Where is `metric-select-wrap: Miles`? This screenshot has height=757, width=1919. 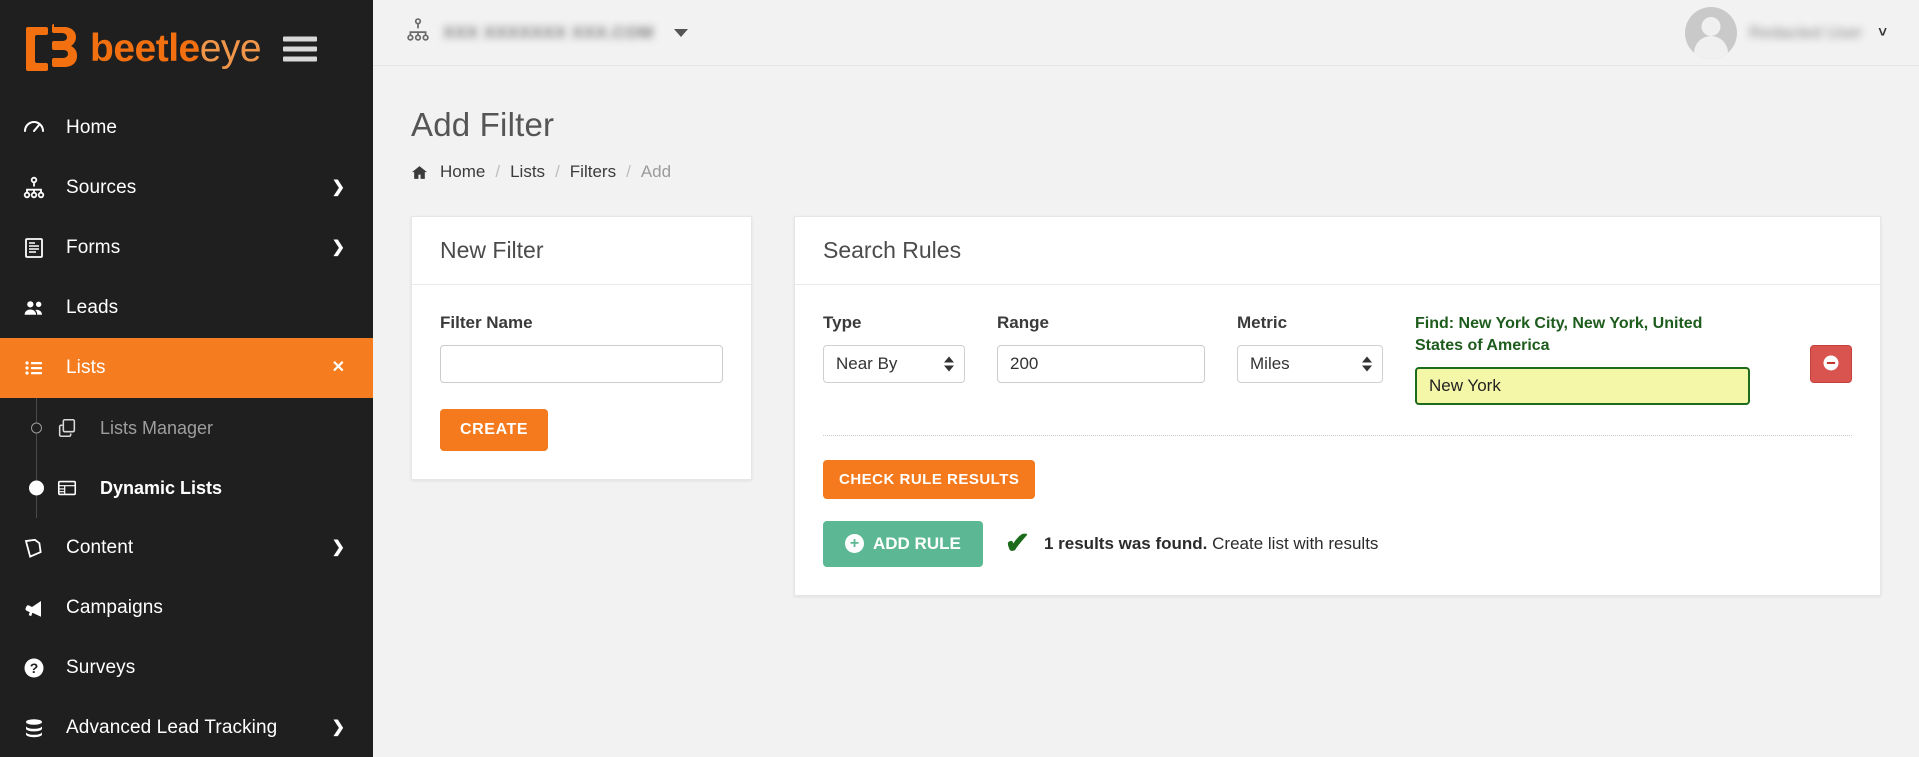
metric-select-wrap: Miles is located at coordinates (1310, 364).